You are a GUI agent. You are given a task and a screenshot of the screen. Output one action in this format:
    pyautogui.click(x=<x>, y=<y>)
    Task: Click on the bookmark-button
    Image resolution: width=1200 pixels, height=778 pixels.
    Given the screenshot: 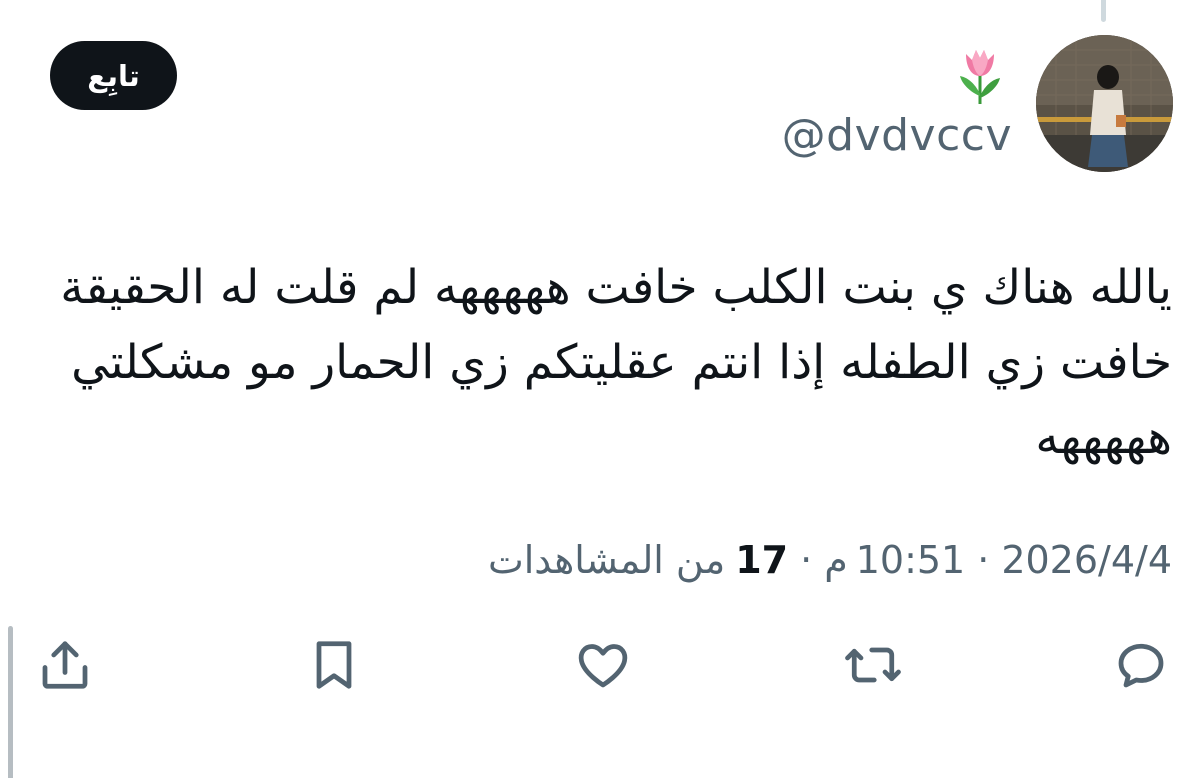 What is the action you would take?
    pyautogui.click(x=334, y=665)
    